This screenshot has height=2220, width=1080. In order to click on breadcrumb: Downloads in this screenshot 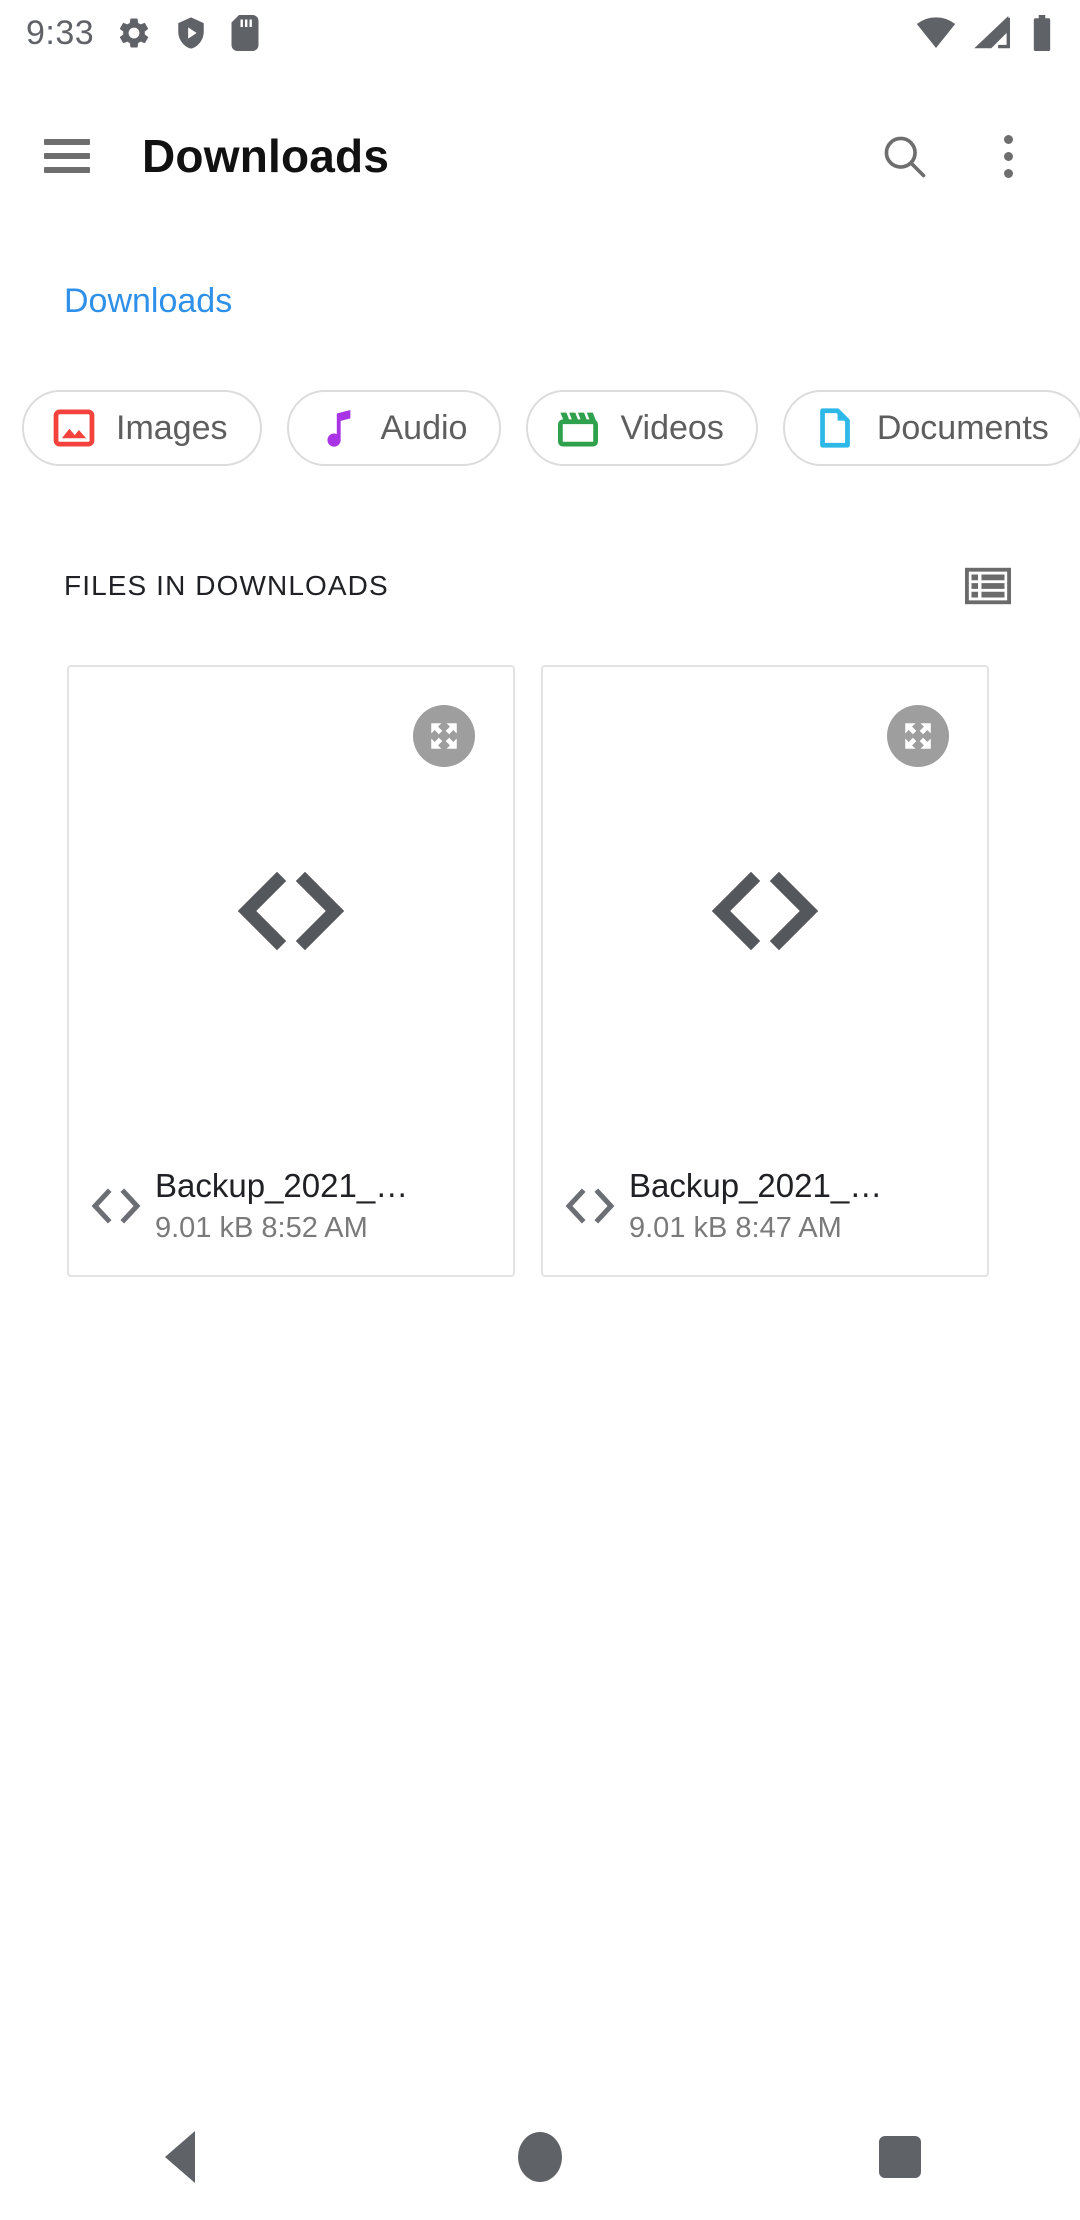, I will do `click(148, 301)`.